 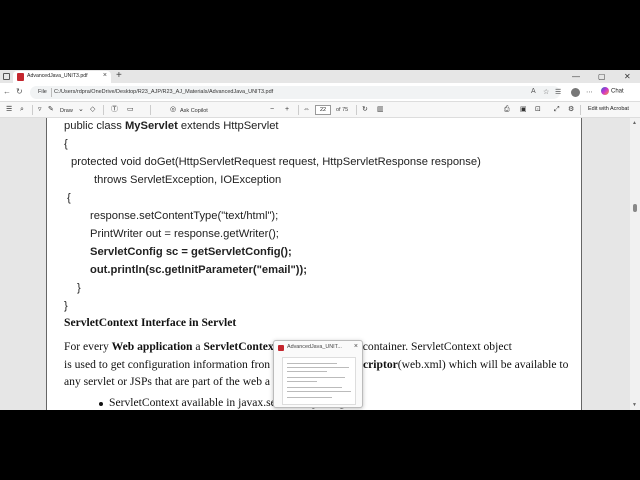 I want to click on contents-icon: ☰, so click(x=9, y=110).